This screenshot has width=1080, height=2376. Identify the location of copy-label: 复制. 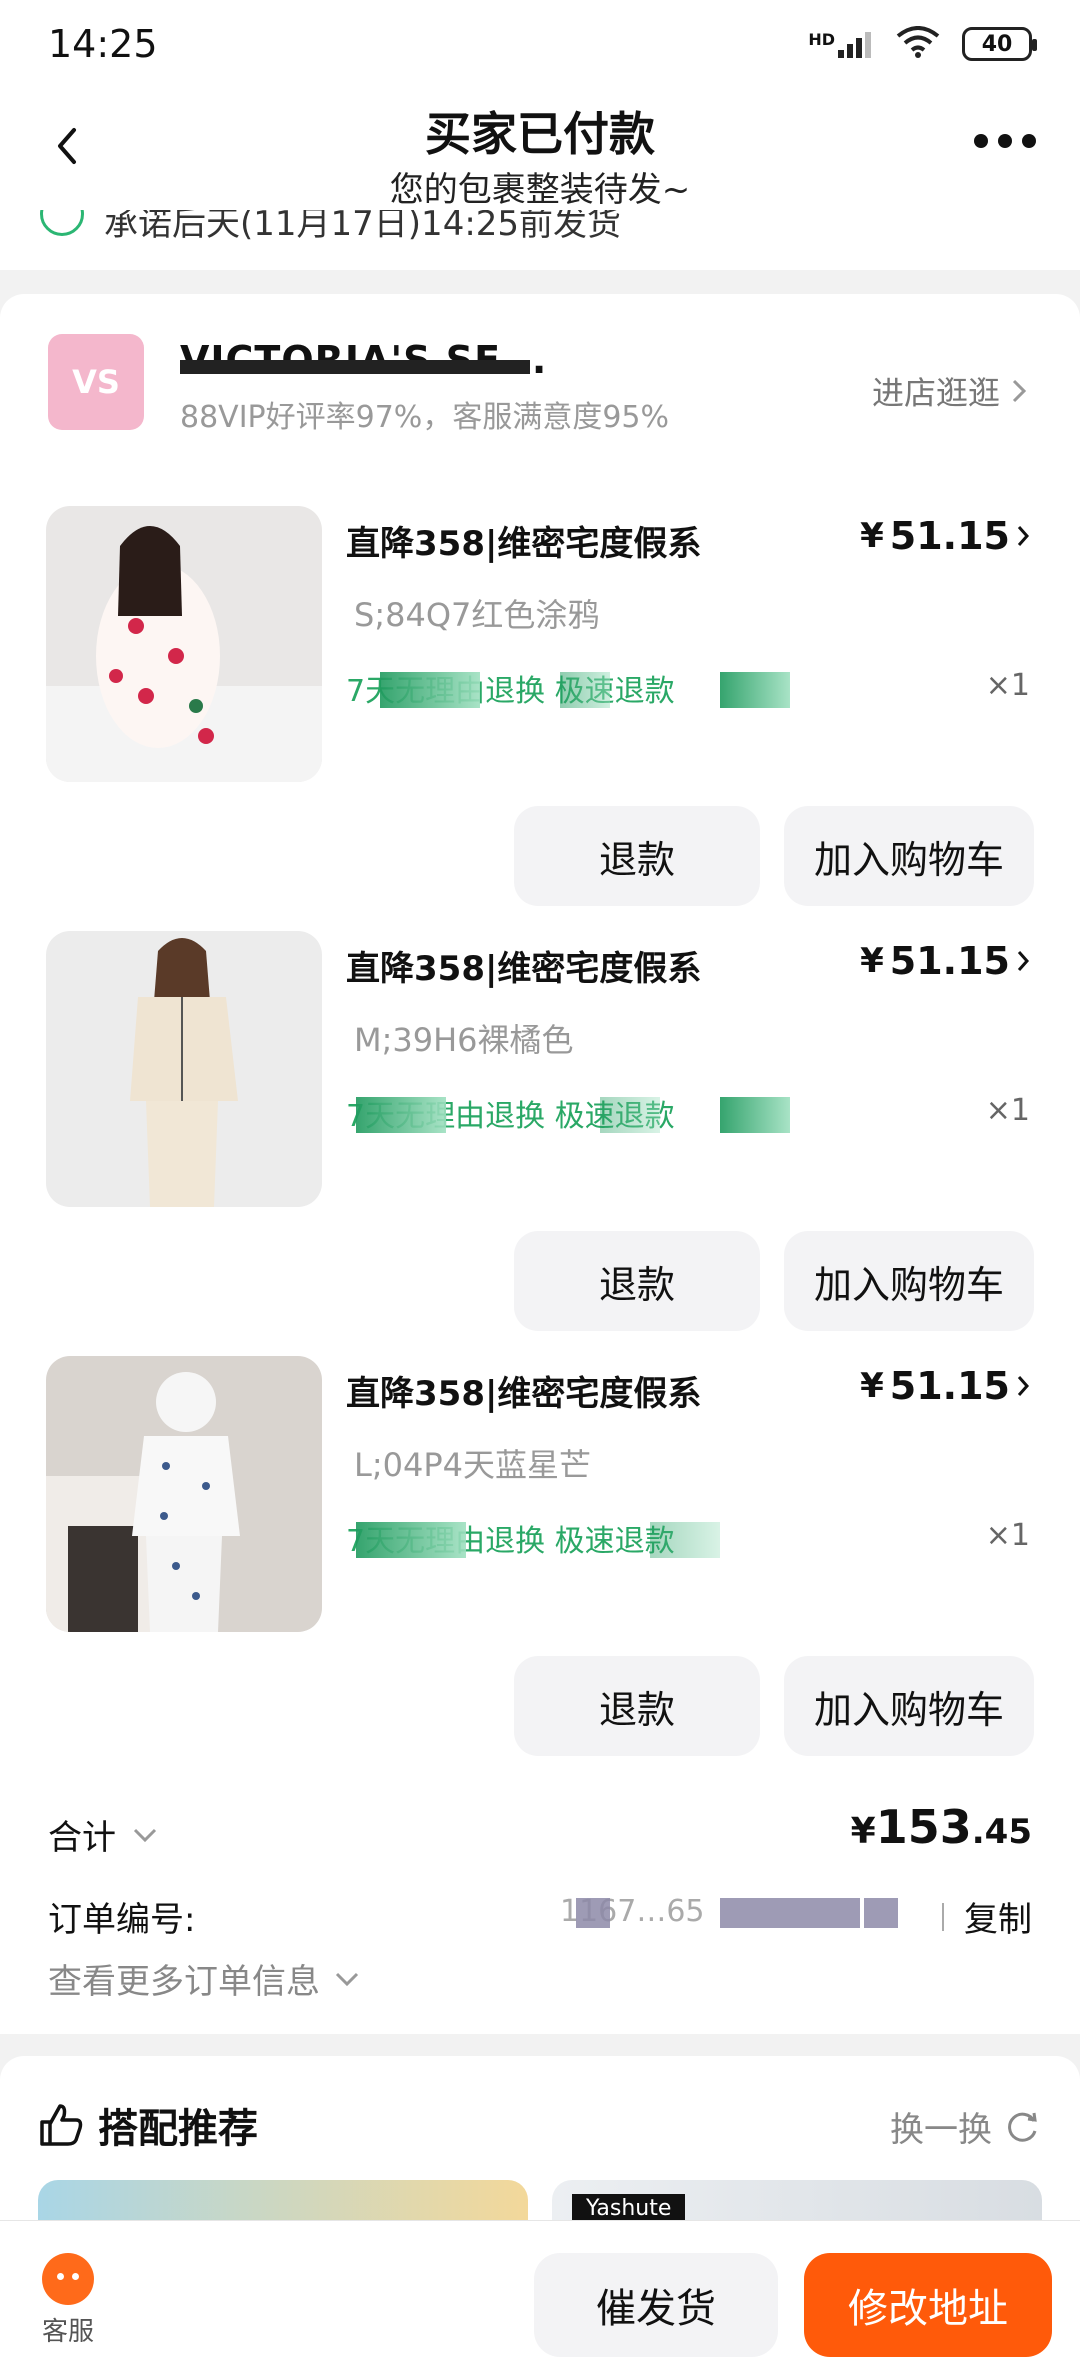
(998, 1920).